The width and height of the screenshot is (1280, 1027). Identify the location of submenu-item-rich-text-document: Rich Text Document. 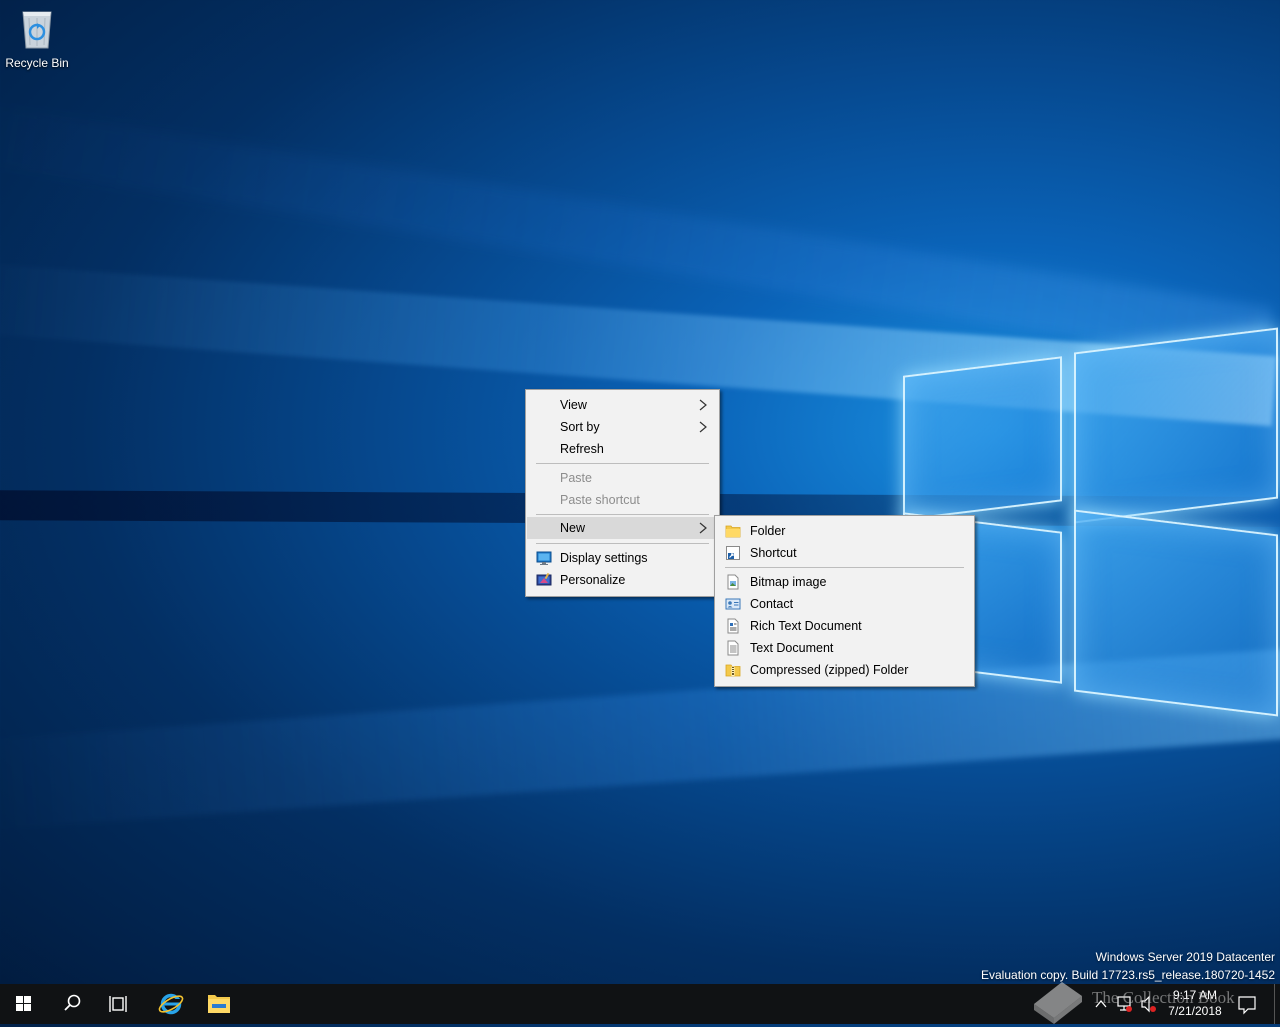
(844, 626).